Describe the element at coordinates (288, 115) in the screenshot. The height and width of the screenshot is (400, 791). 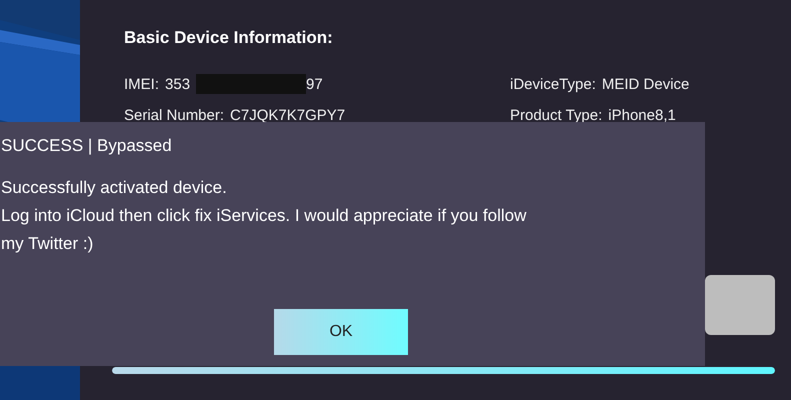
I see `field-value: C7JQK7K7GPY7` at that location.